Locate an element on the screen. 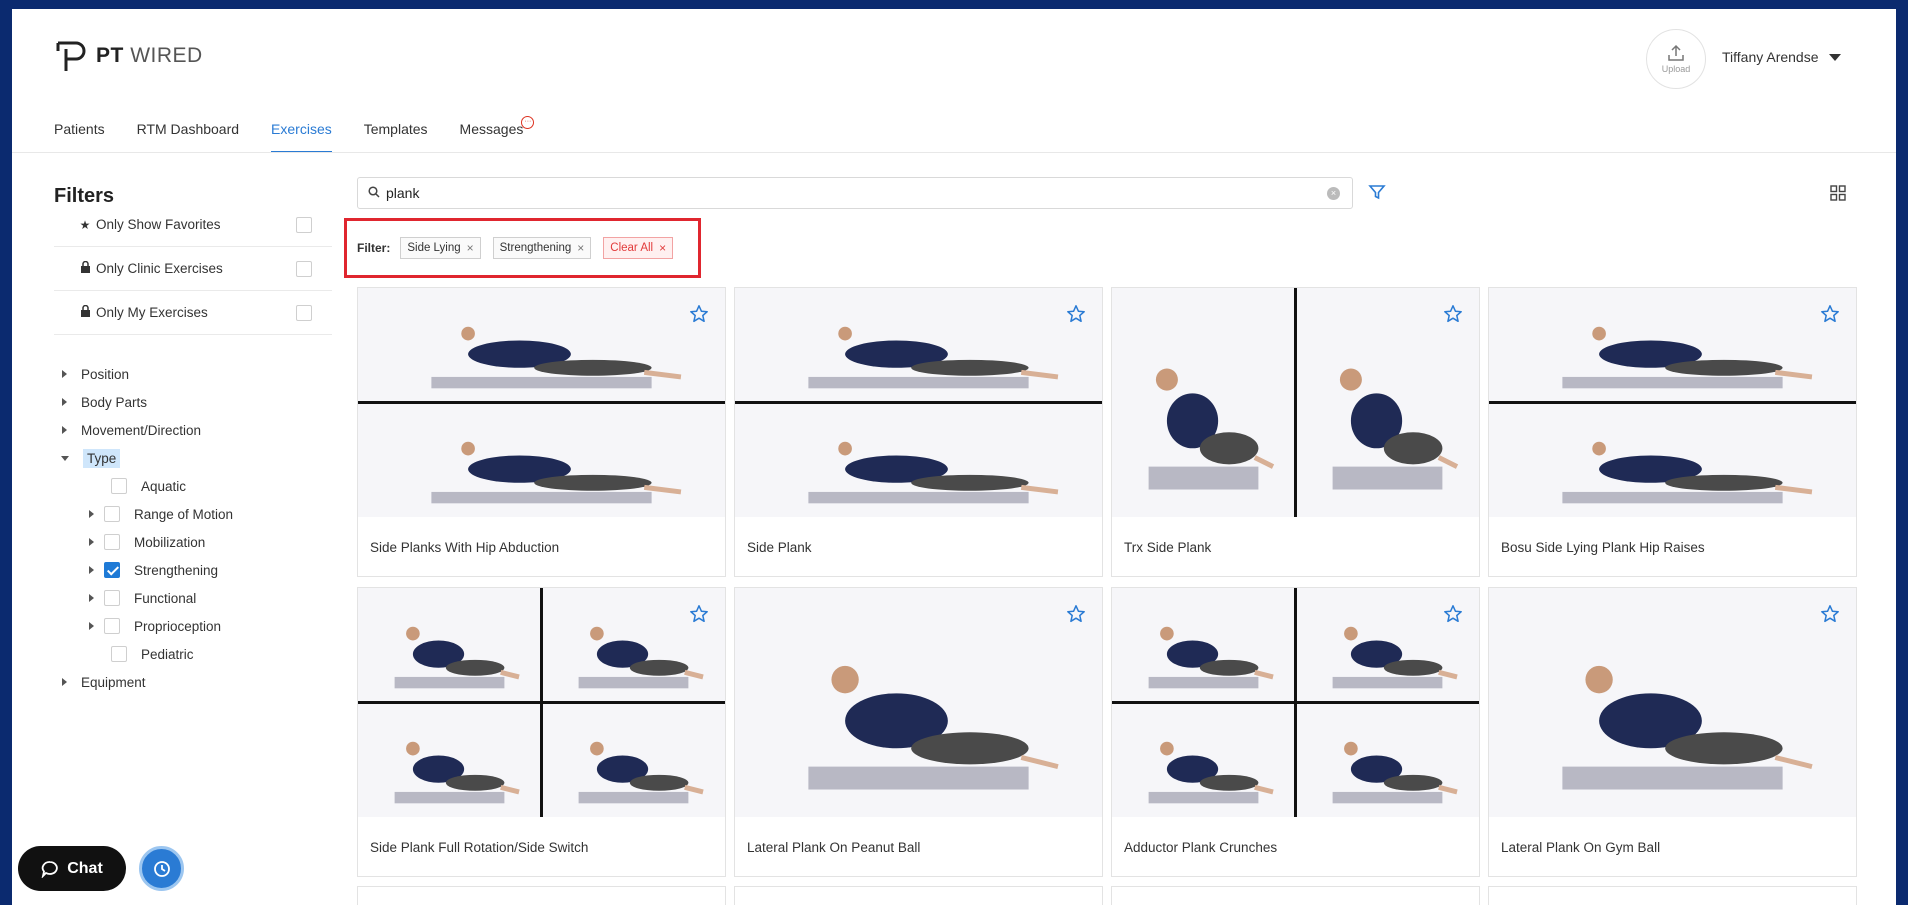  tab-rtm-dashboard: RTM Dashboard is located at coordinates (188, 137).